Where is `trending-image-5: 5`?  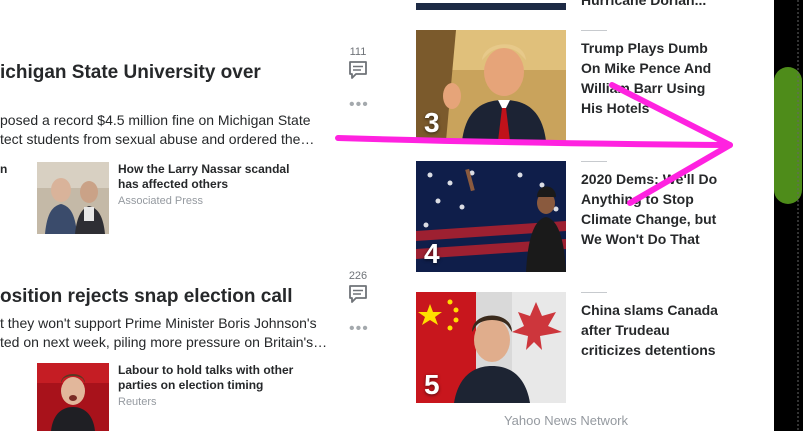 trending-image-5: 5 is located at coordinates (491, 347).